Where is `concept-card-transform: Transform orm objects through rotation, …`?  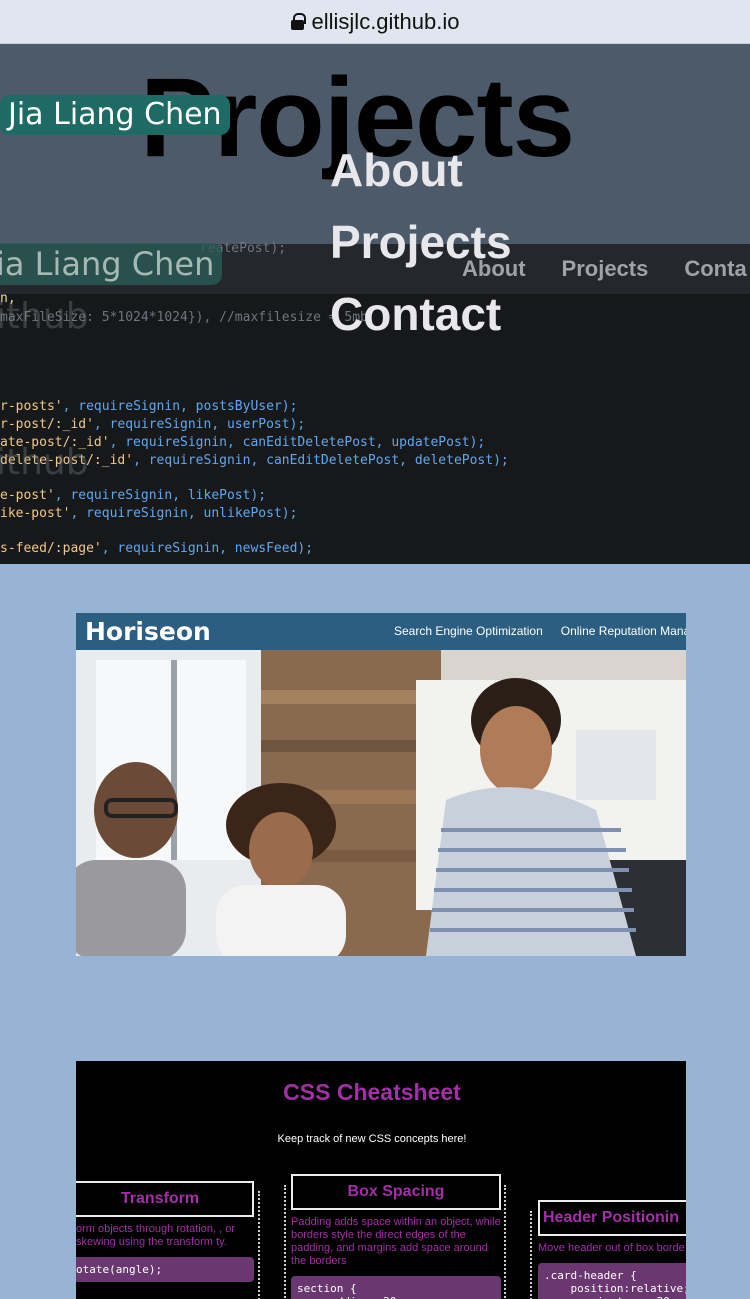 concept-card-transform: Transform orm objects through rotation, … is located at coordinates (165, 1231).